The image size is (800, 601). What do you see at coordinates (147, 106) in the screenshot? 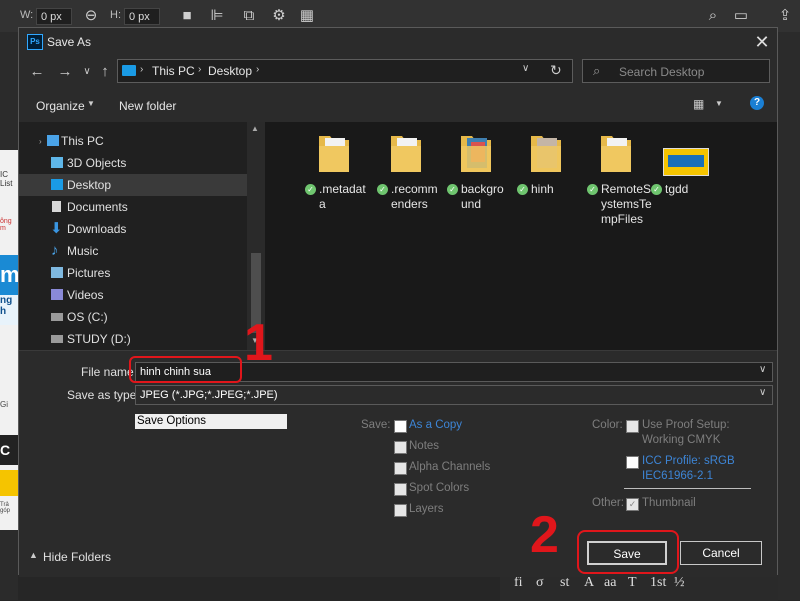
I see `new-folder-button: New folder` at bounding box center [147, 106].